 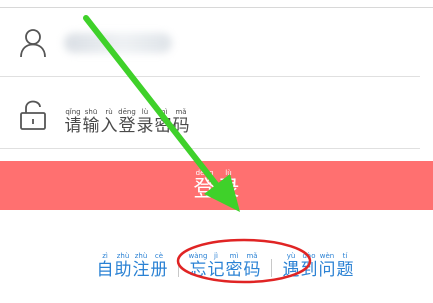 I want to click on link-char: zì 自, so click(x=105, y=266).